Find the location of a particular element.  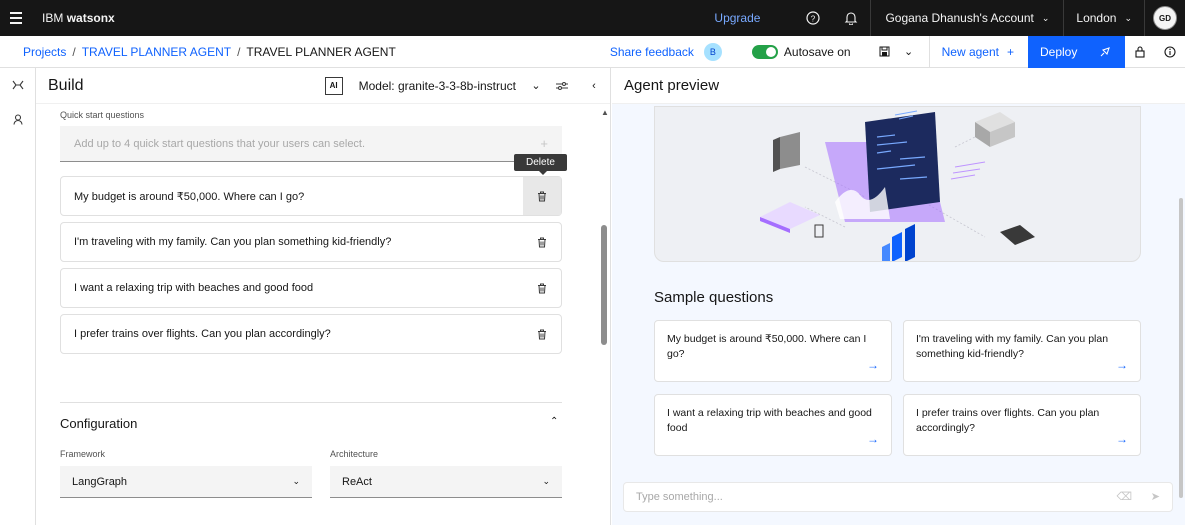

brand-logo: IBM watsonx is located at coordinates (78, 18).